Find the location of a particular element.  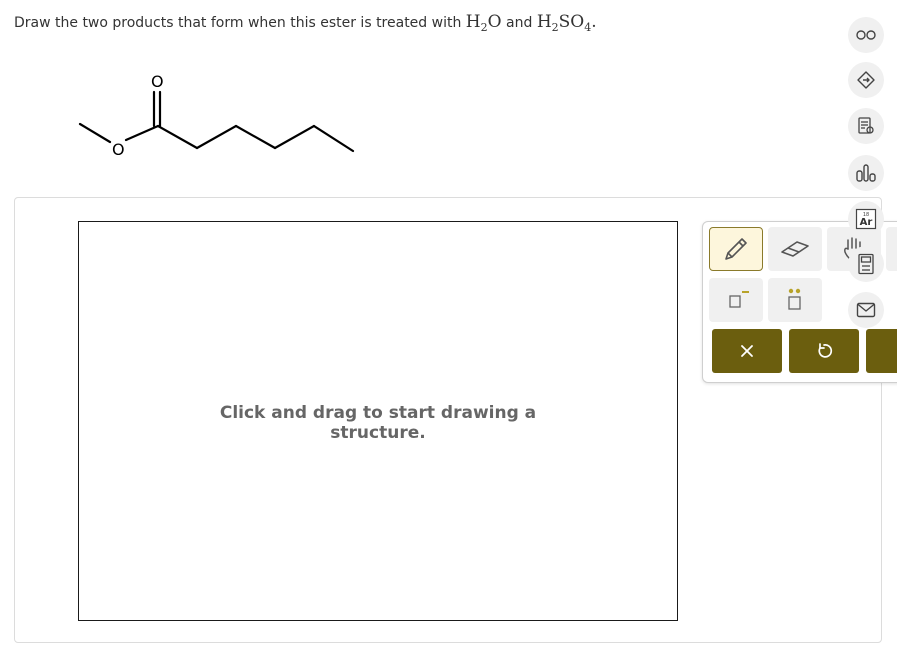

charge-icon is located at coordinates (739, 299).